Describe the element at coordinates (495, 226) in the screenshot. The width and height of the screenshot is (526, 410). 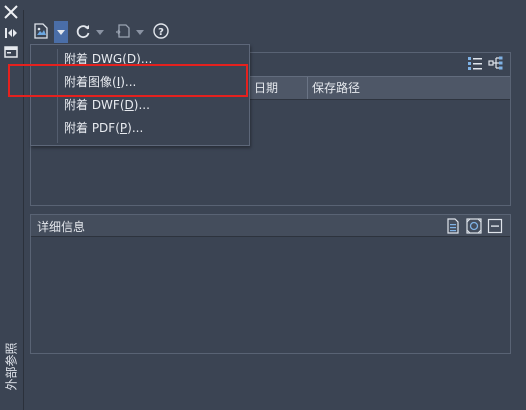
I see `collapse-icon` at that location.